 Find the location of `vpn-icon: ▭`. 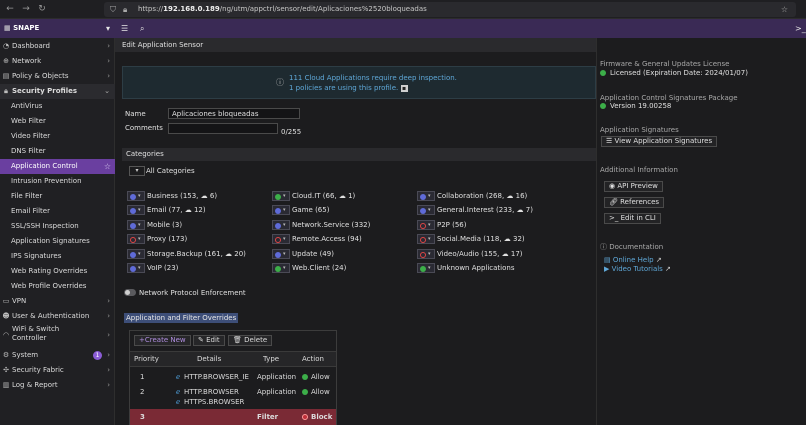

vpn-icon: ▭ is located at coordinates (6, 301).